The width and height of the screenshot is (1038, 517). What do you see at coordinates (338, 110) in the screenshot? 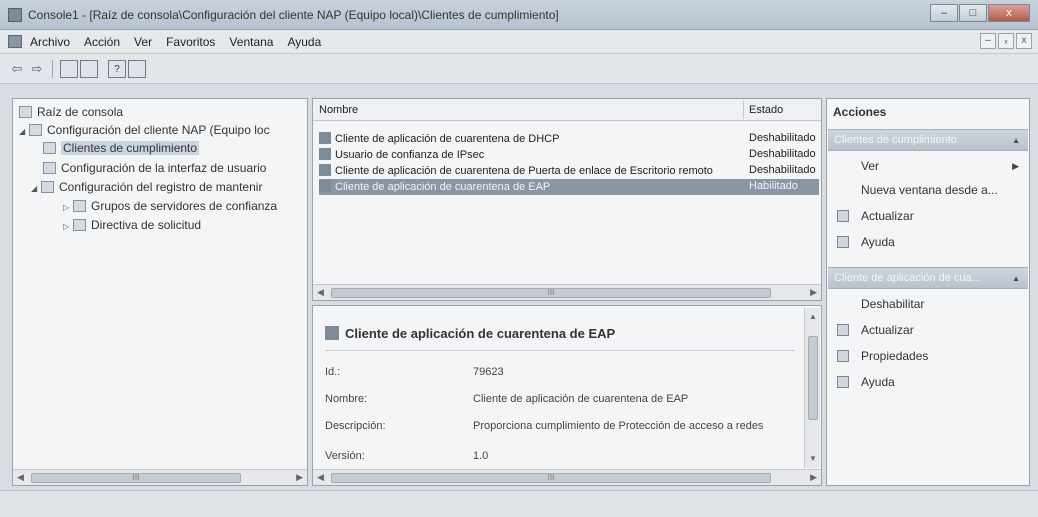
I see `column-header-nombre: Nombre` at bounding box center [338, 110].